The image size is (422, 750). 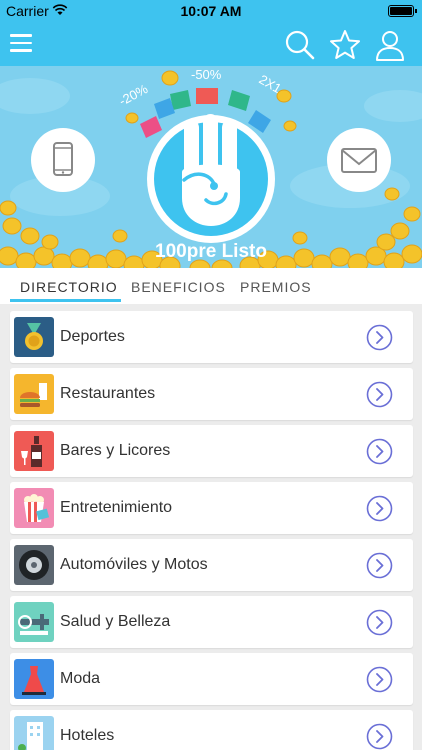 What do you see at coordinates (402, 11) in the screenshot?
I see `battery-icon` at bounding box center [402, 11].